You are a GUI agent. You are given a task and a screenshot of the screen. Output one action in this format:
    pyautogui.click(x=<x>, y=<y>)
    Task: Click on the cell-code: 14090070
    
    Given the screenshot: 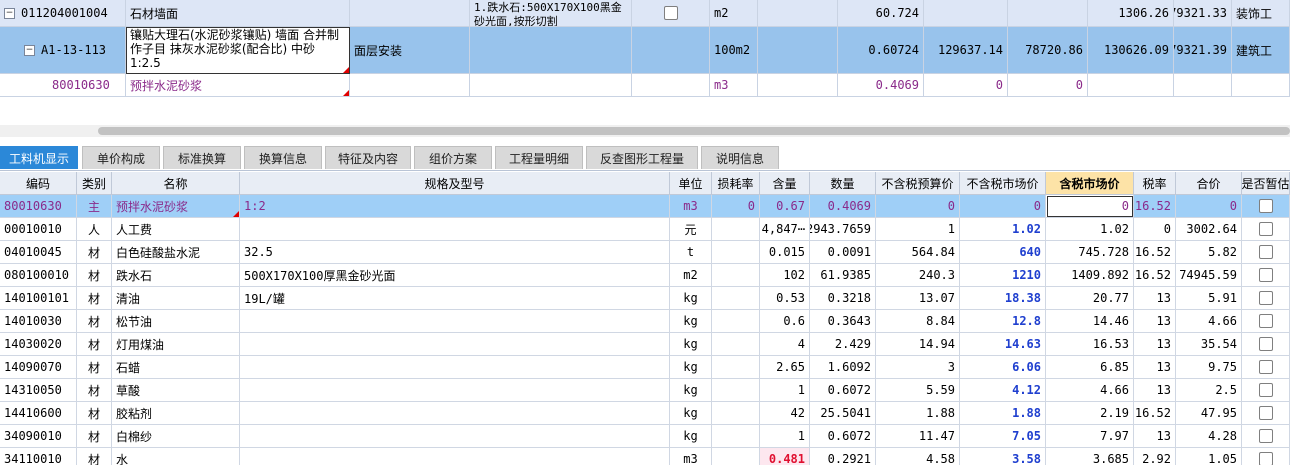 What is the action you would take?
    pyautogui.click(x=38, y=367)
    